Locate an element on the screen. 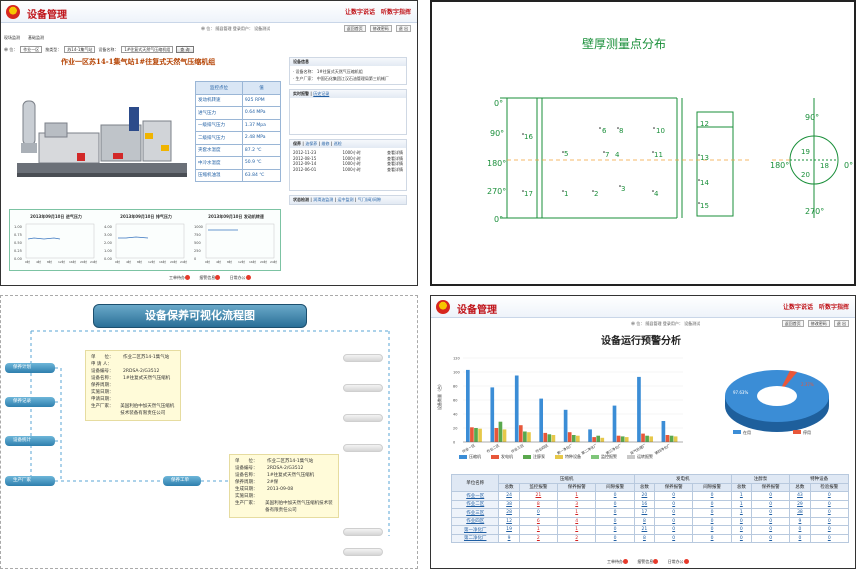 This screenshot has width=856, height=569. unit-name-link: 作业一区 is located at coordinates (475, 496).